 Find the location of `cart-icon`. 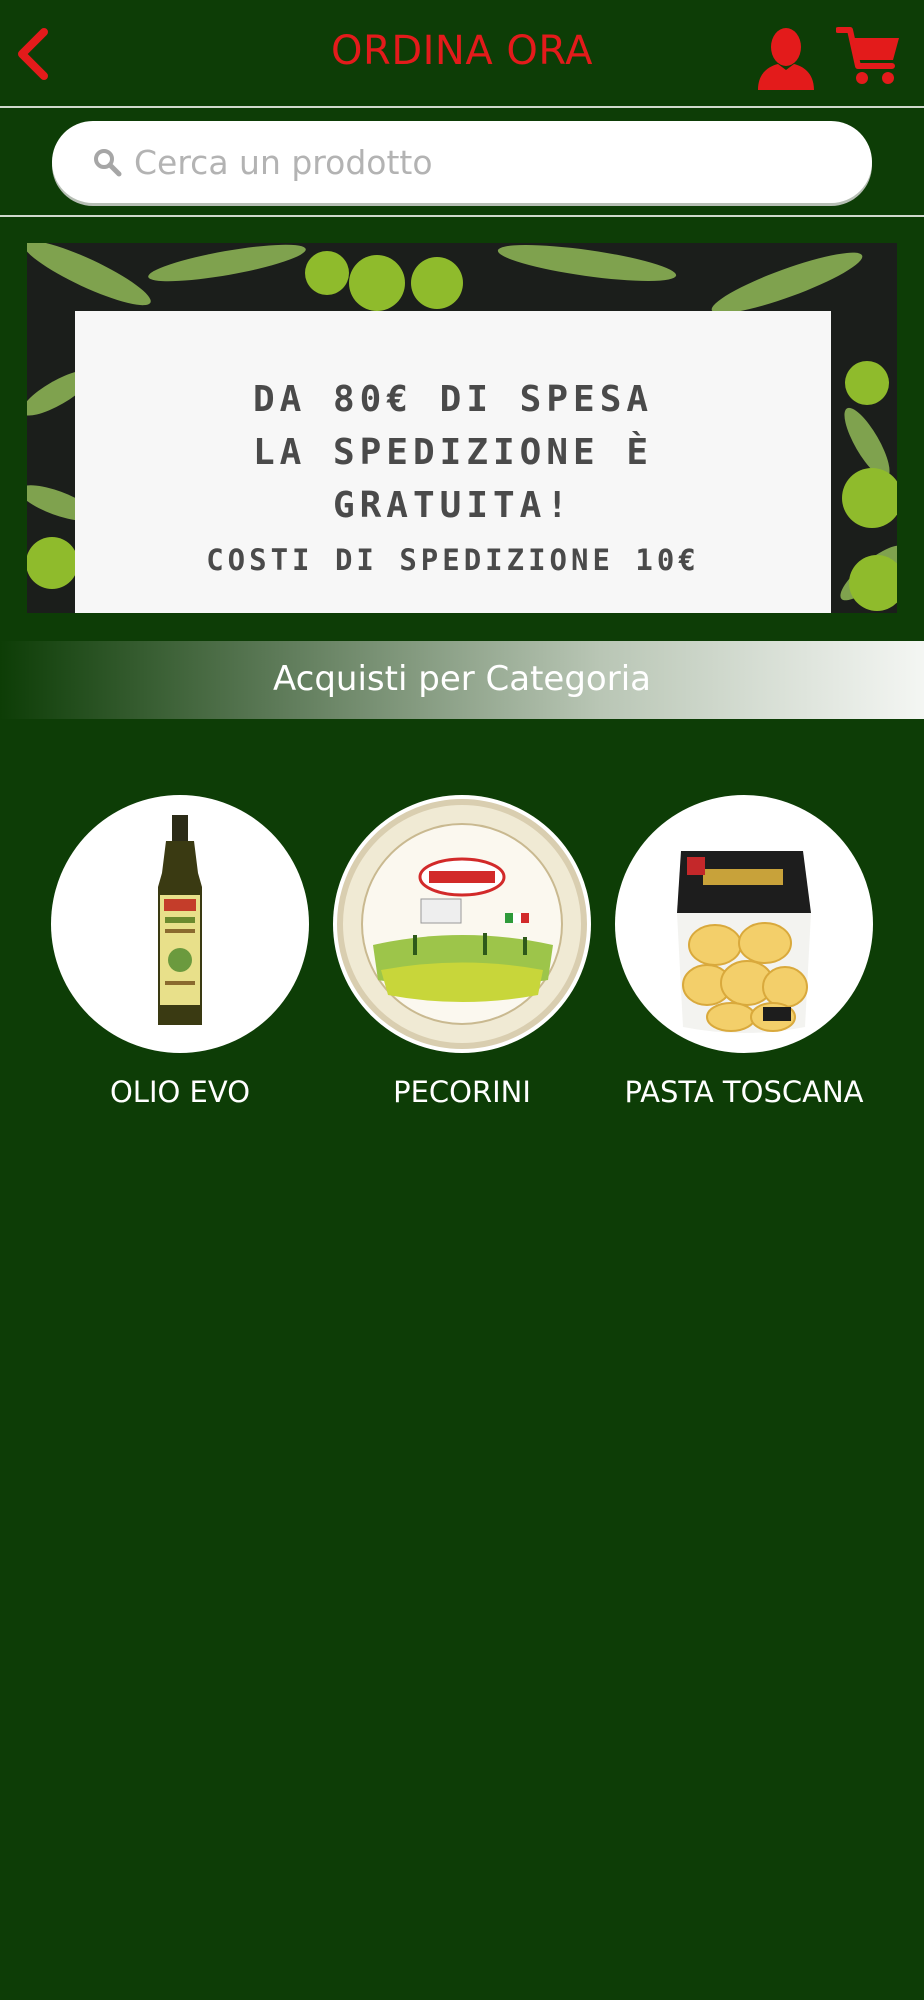

cart-icon is located at coordinates (867, 55).